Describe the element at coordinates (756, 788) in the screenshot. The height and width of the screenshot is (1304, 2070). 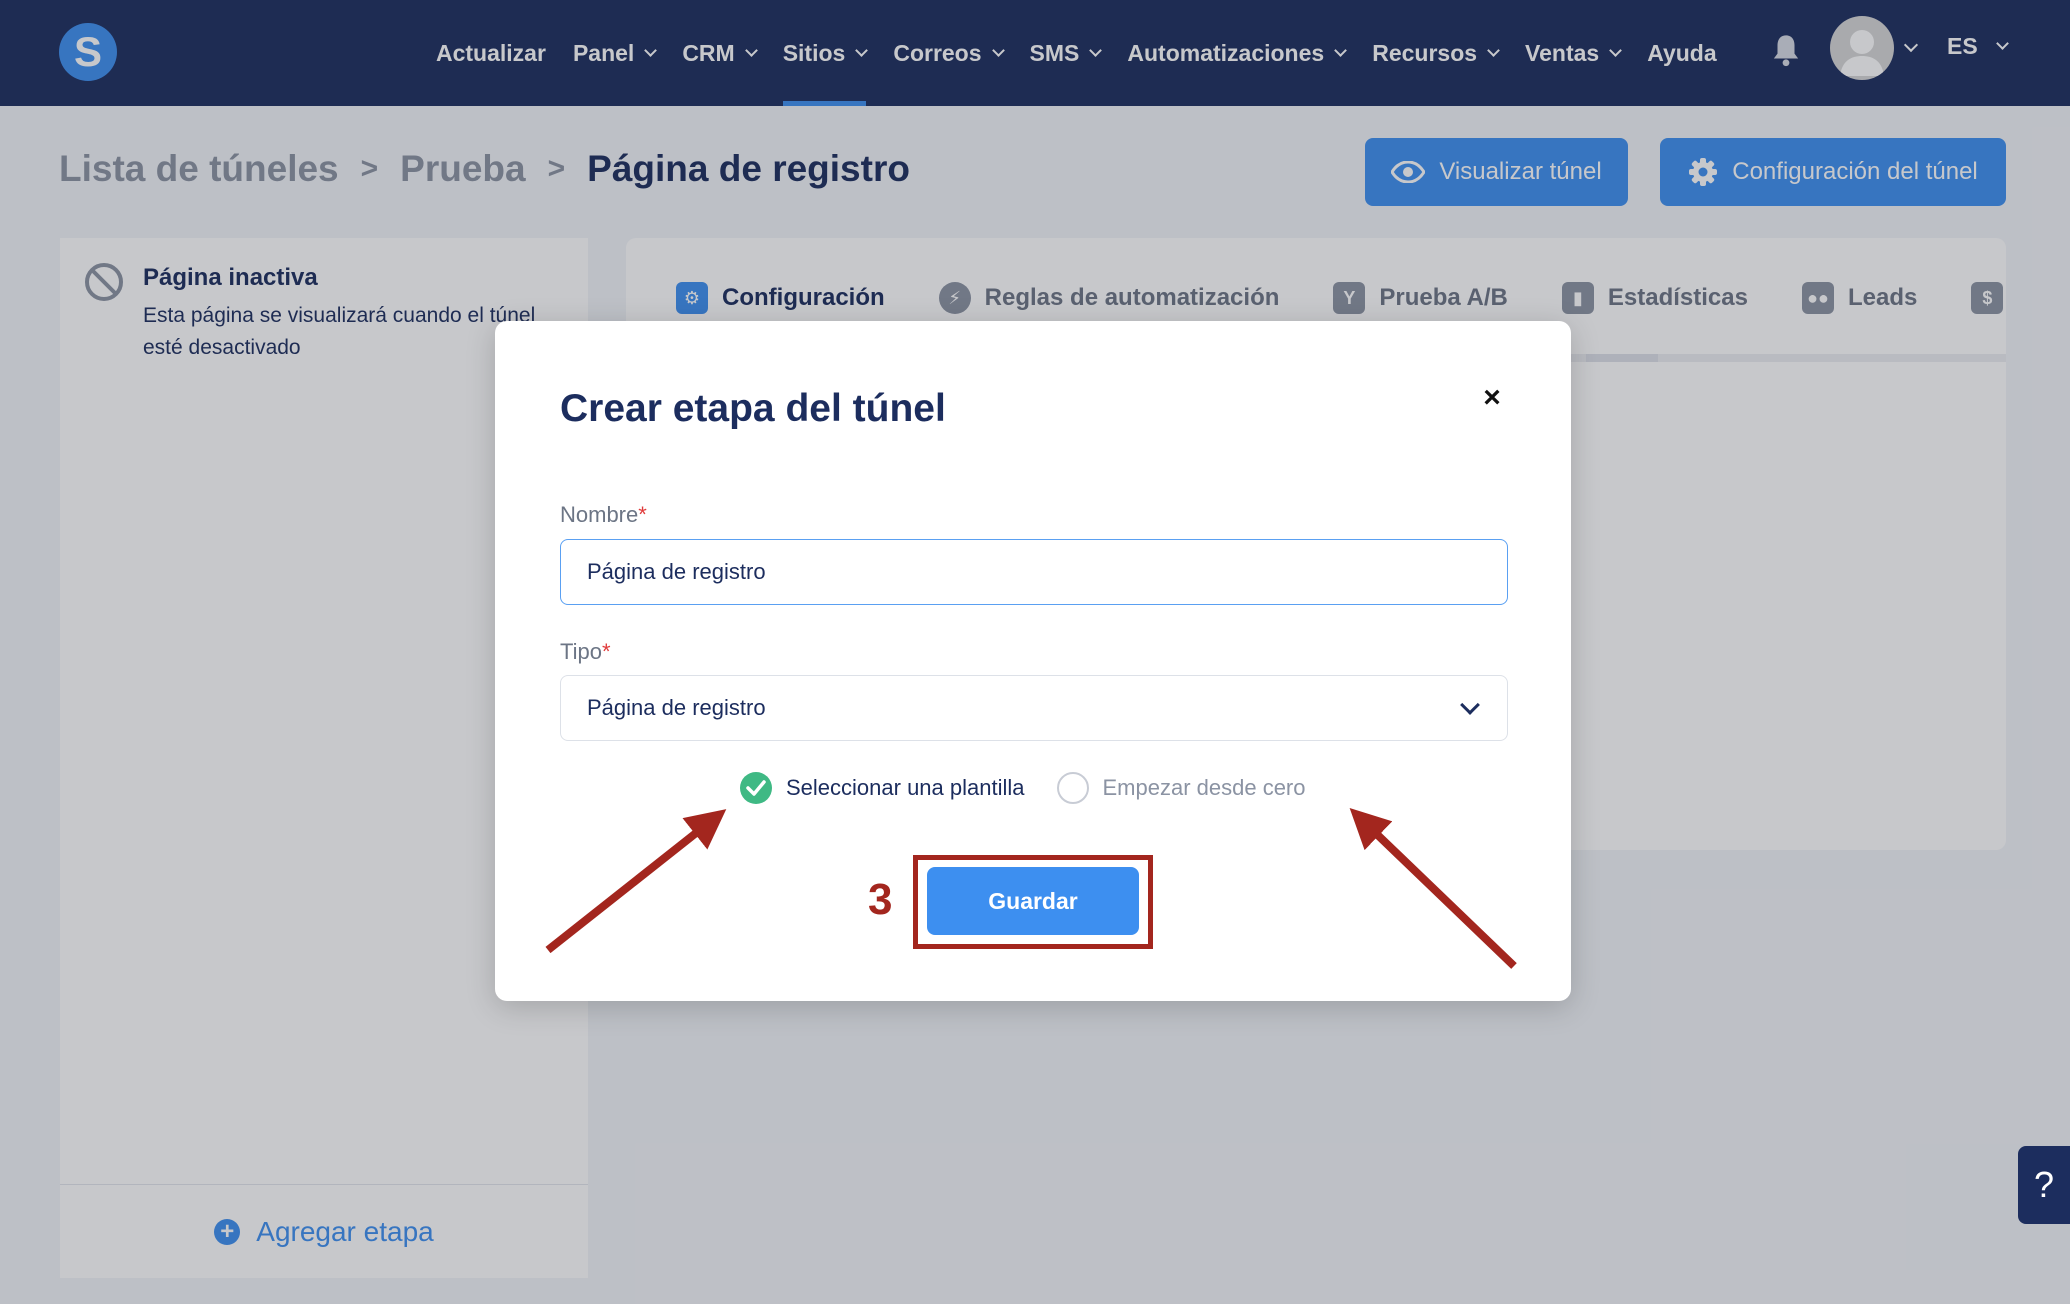
I see `check-circle-icon` at that location.